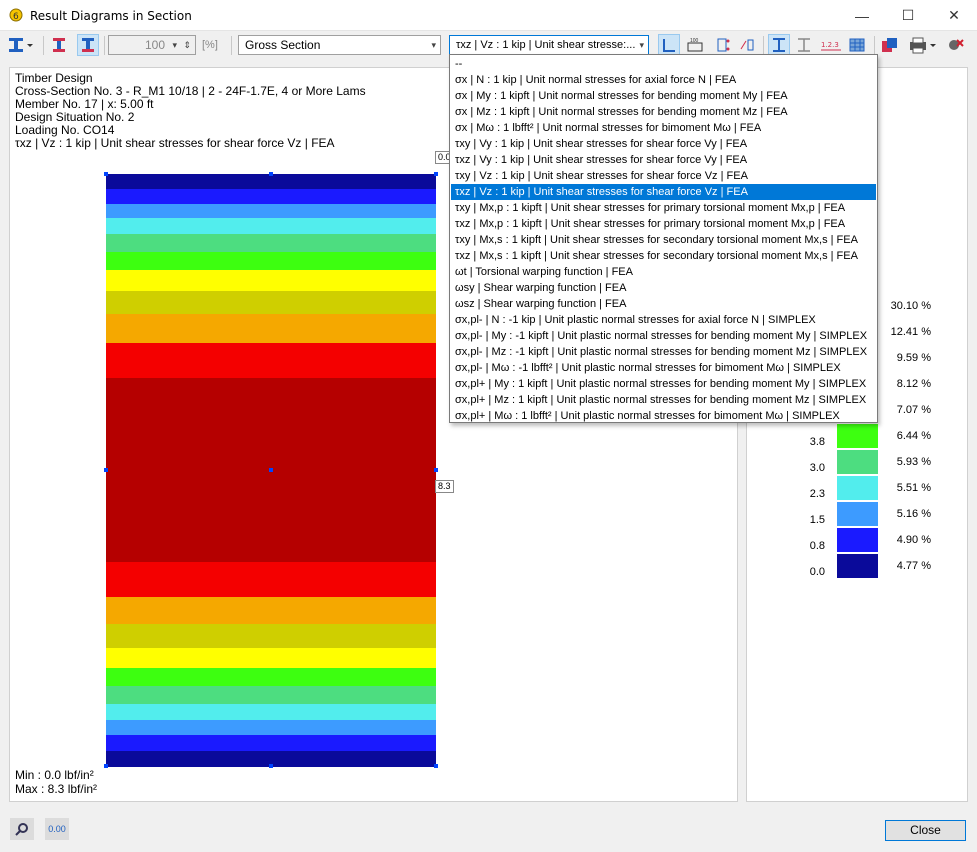  Describe the element at coordinates (908, 15) in the screenshot. I see `maximize-button: ☐` at that location.